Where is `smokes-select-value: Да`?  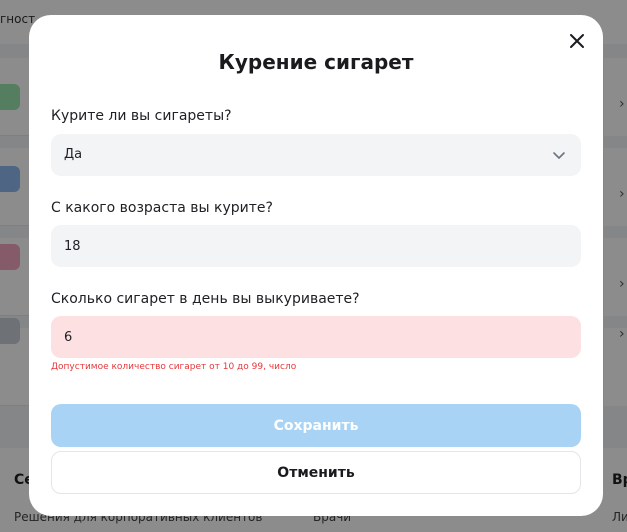
smokes-select-value: Да is located at coordinates (73, 154).